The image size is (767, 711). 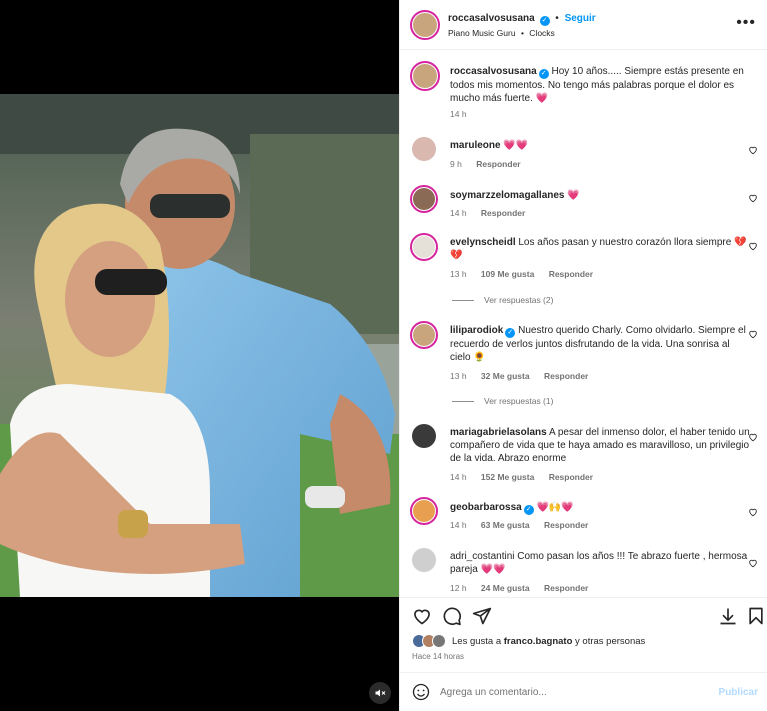 I want to click on heart-emoji: 💗, so click(x=542, y=98).